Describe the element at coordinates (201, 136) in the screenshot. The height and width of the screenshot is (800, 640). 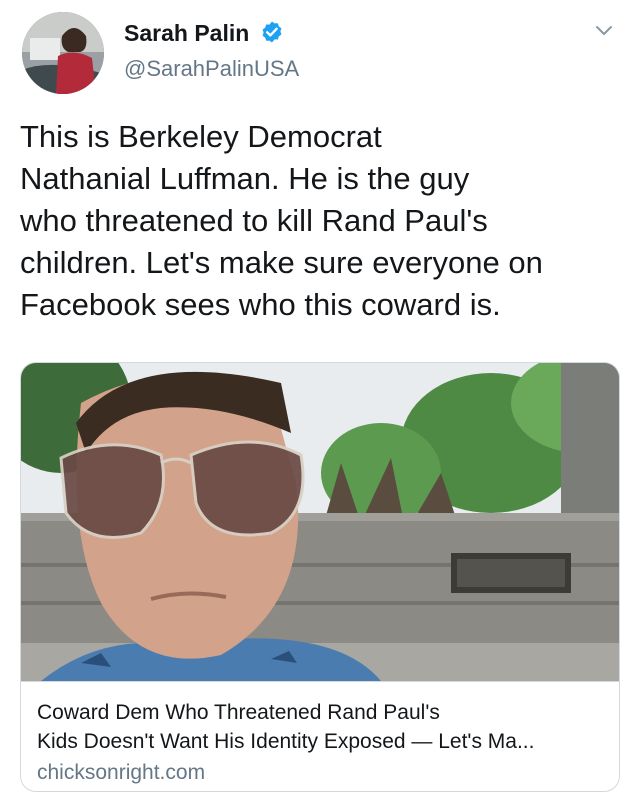
I see `tweet-text-line: This is Berkeley Democrat` at that location.